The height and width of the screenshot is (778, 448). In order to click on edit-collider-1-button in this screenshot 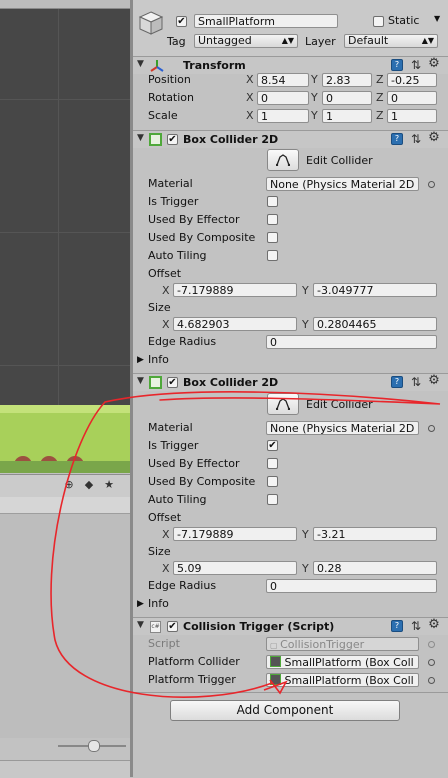, I will do `click(283, 160)`.